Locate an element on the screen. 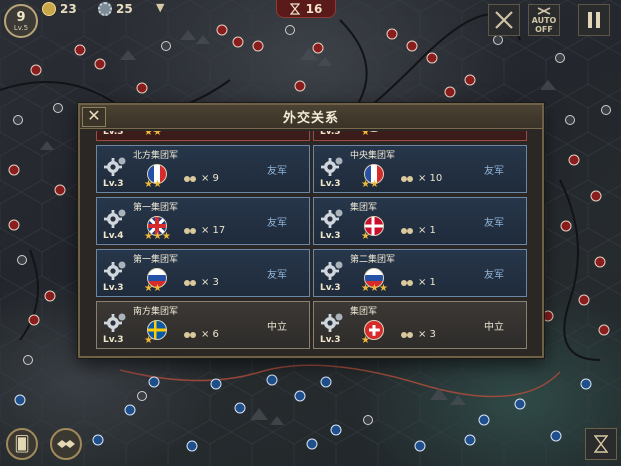 The image size is (621, 466). gold-value: 23 is located at coordinates (68, 9).